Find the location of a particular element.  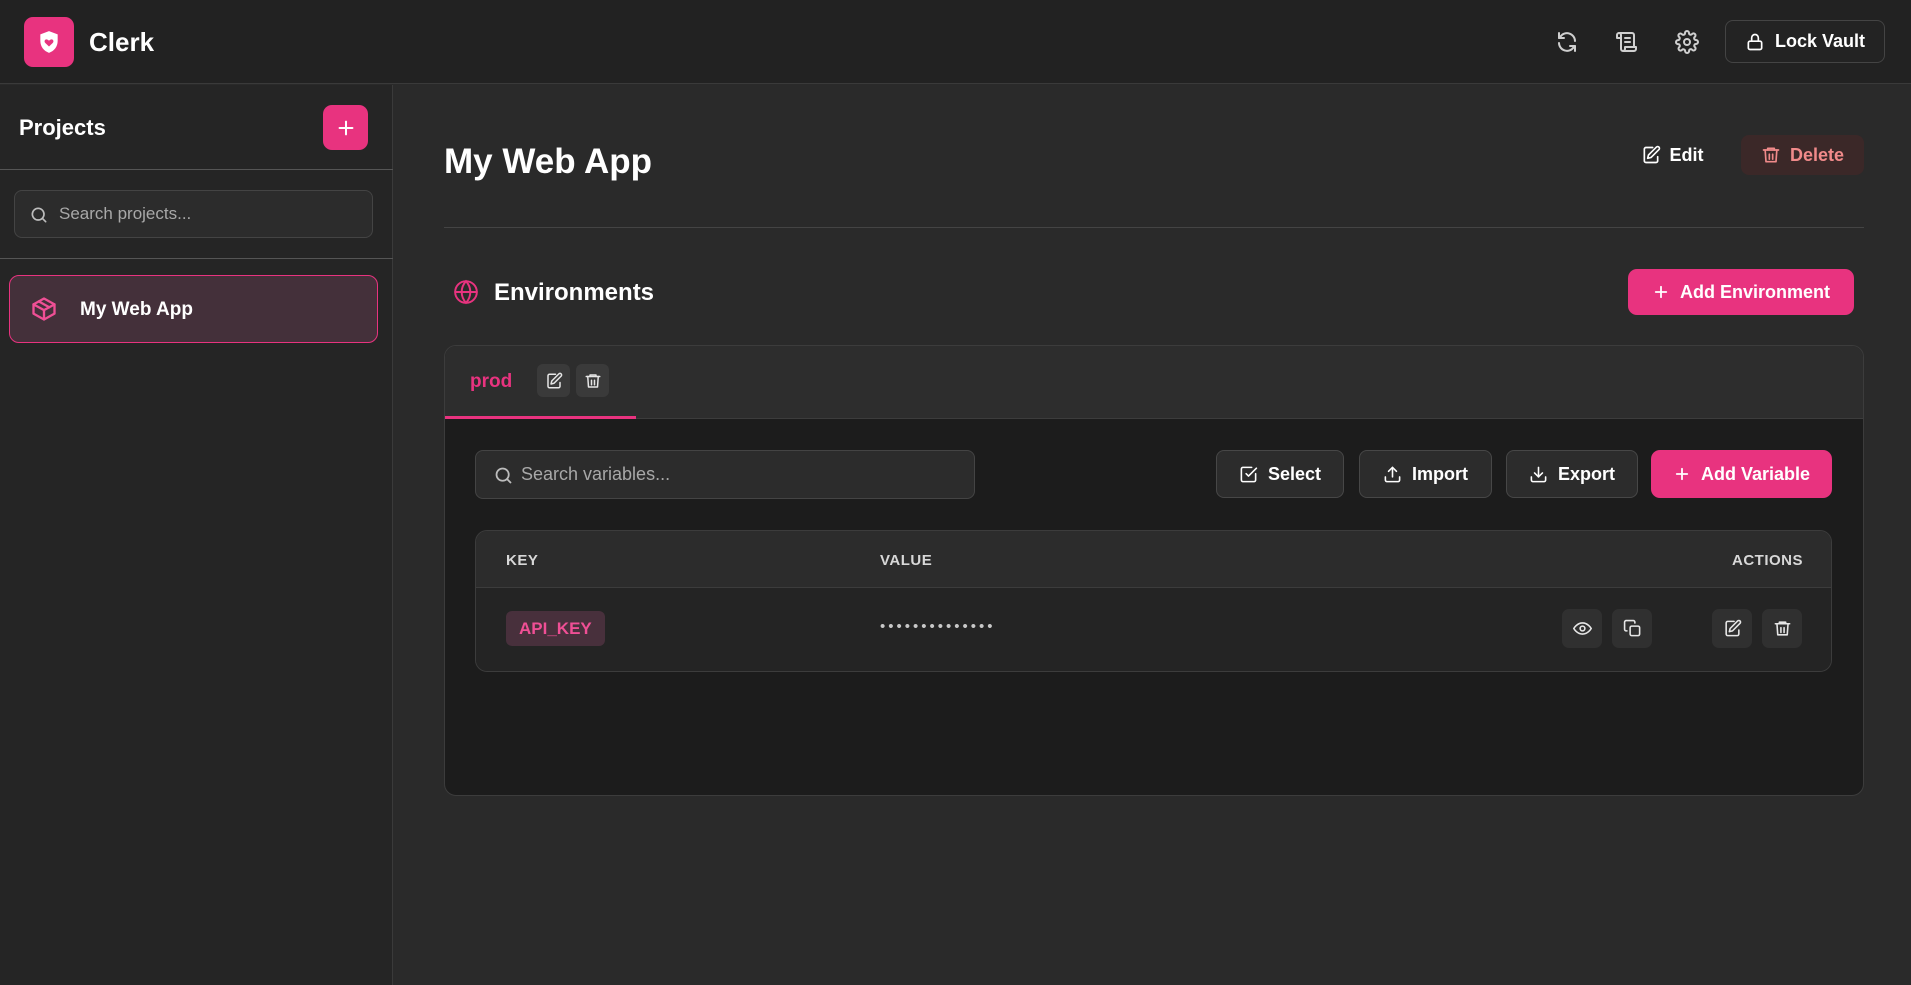

refresh-button is located at coordinates (1567, 42).